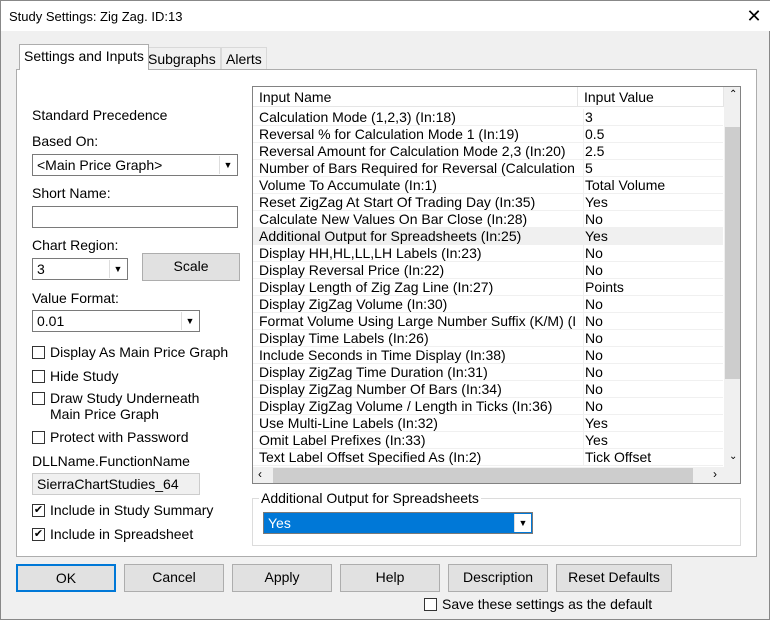  I want to click on table-row: Display ZigZag Number Of Bars (In:34) No, so click(488, 389).